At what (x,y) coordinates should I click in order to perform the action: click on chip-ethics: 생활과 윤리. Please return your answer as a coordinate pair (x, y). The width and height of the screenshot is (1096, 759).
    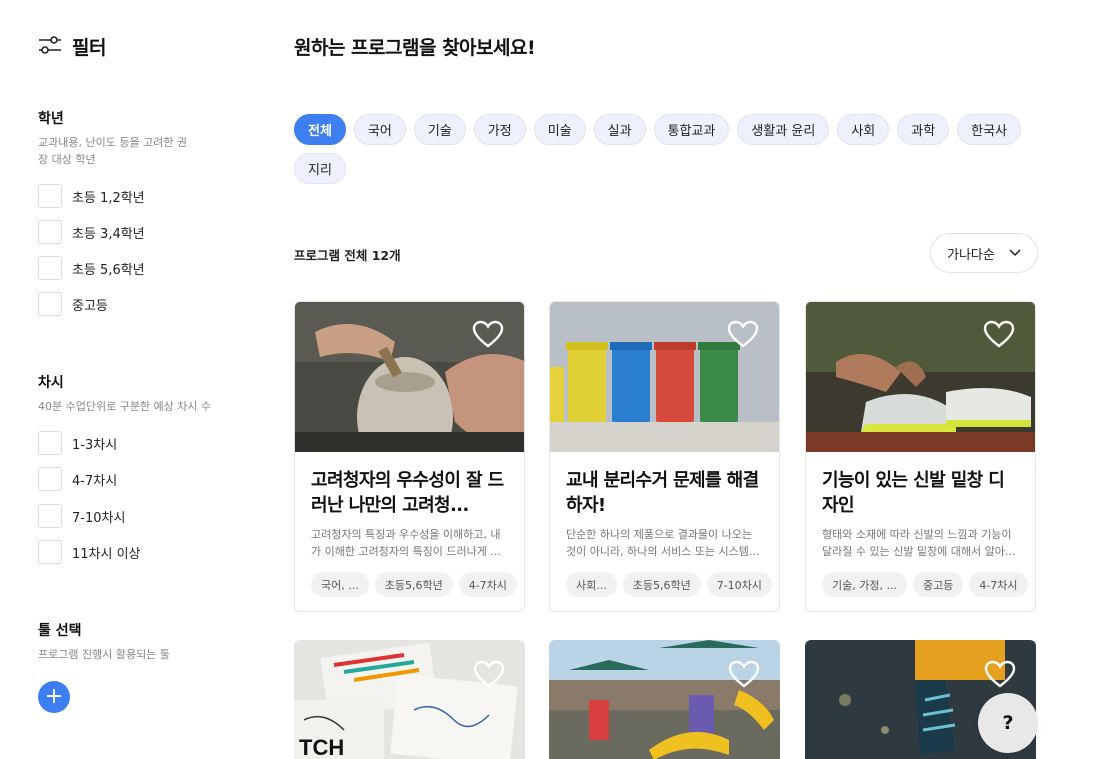
    Looking at the image, I should click on (783, 129).